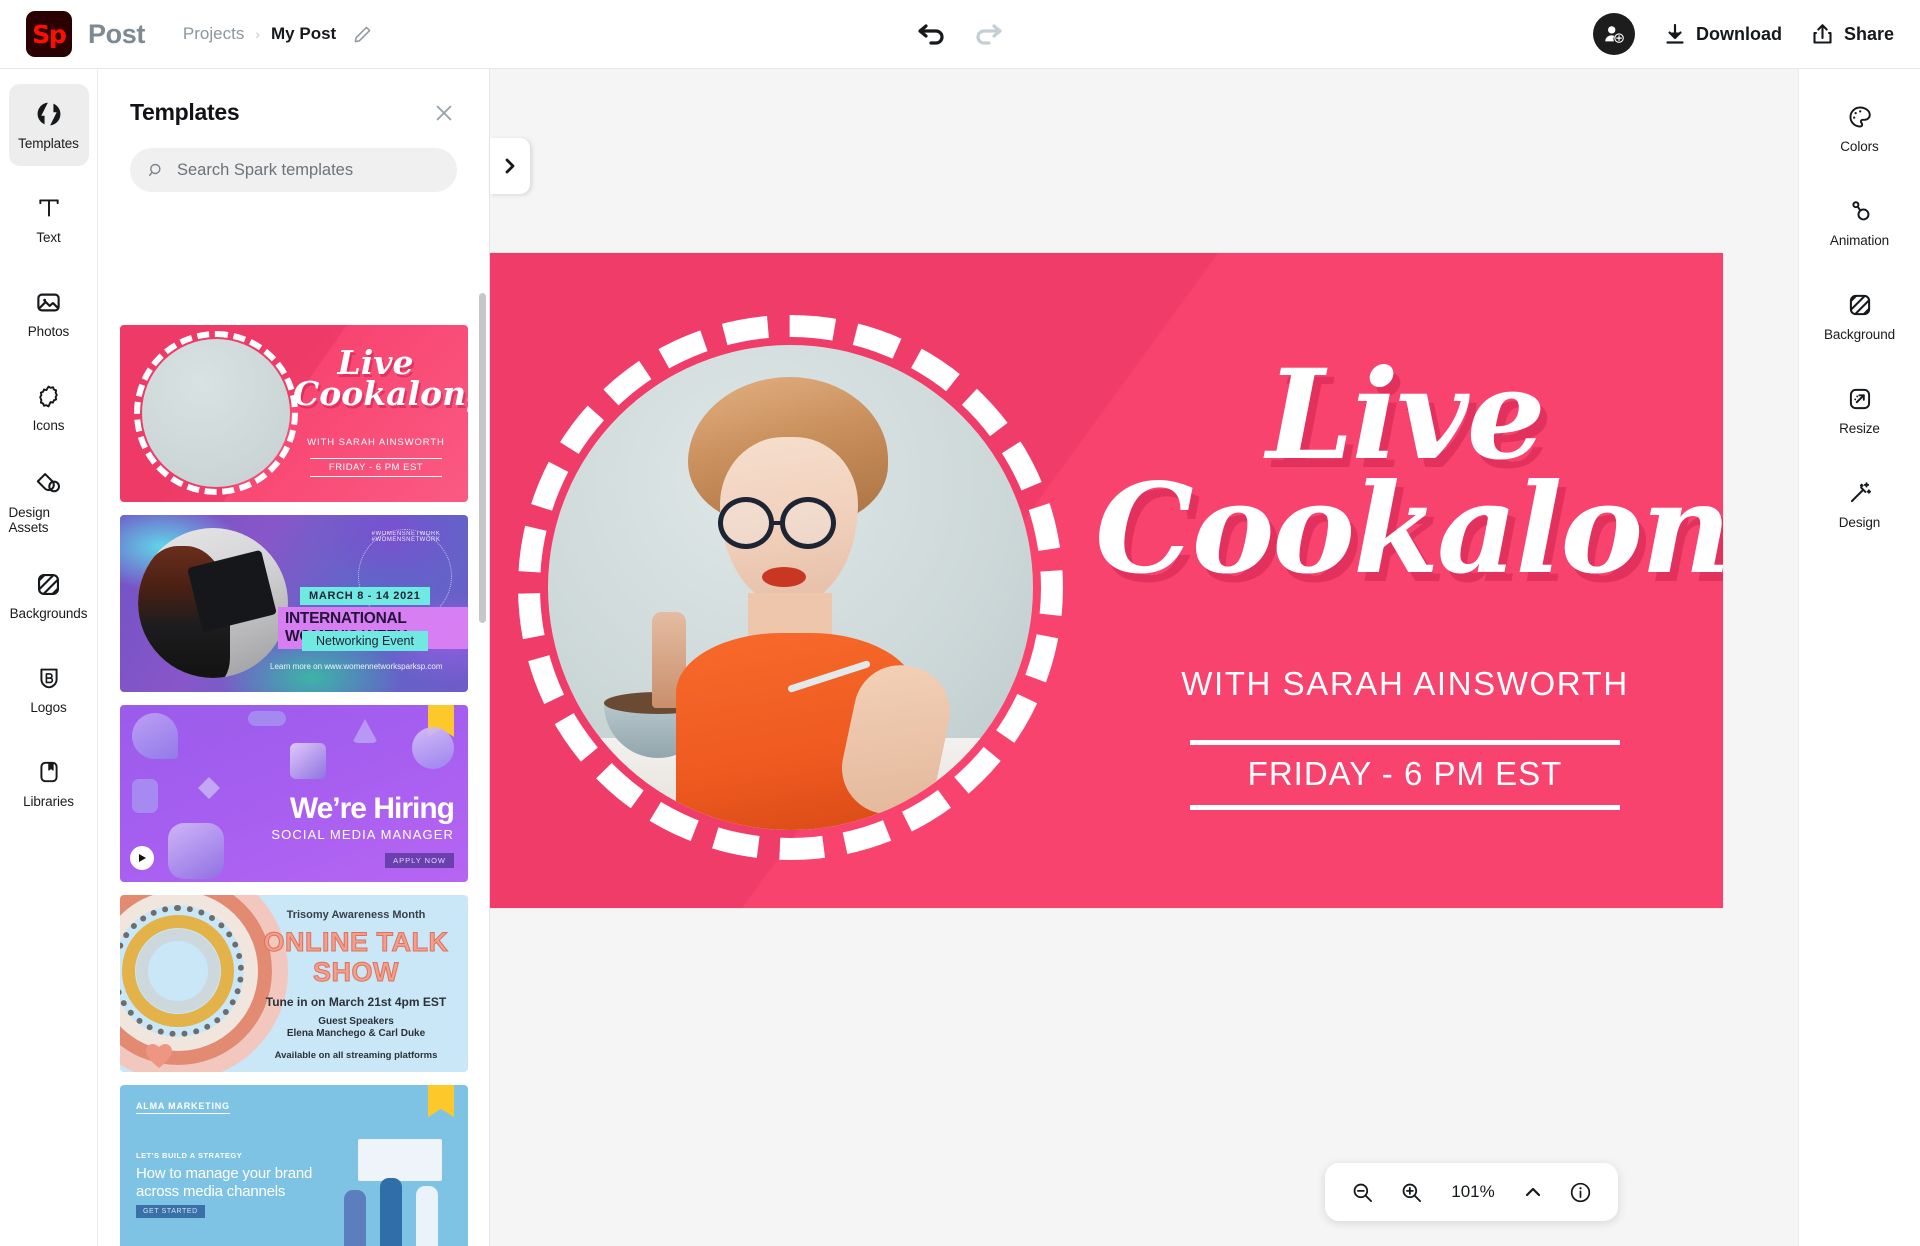  Describe the element at coordinates (183, 1107) in the screenshot. I see `template-brand: ALMA MARKETING` at that location.